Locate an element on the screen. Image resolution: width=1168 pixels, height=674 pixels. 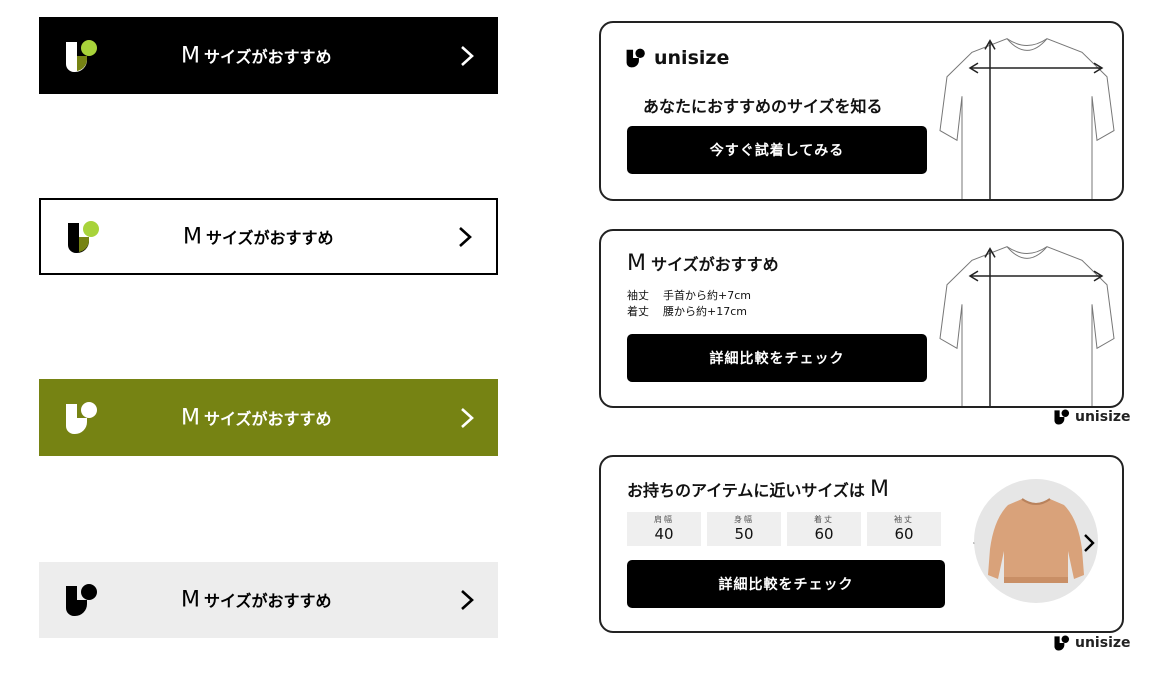
stat-cell: 身幅 50 is located at coordinates (744, 529).